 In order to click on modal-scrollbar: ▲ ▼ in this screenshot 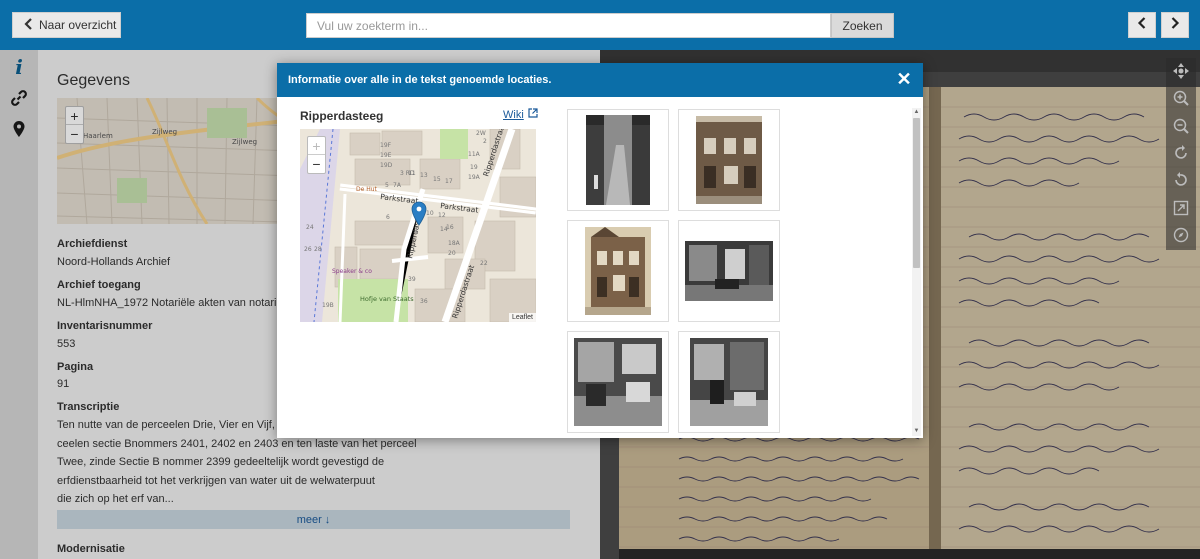, I will do `click(916, 272)`.